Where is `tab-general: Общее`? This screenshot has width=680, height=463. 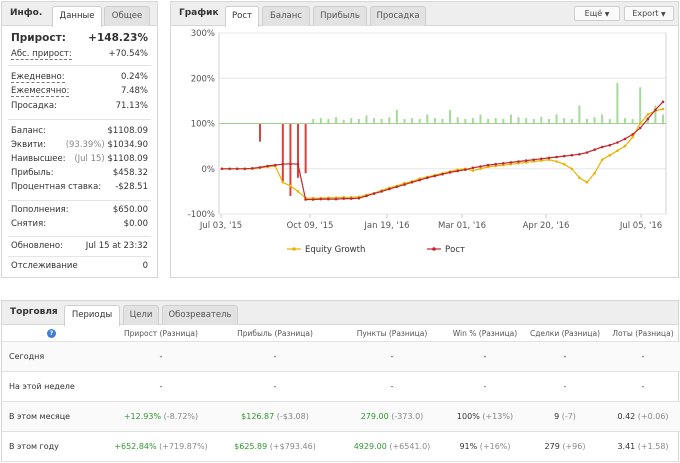 tab-general: Общее is located at coordinates (127, 16).